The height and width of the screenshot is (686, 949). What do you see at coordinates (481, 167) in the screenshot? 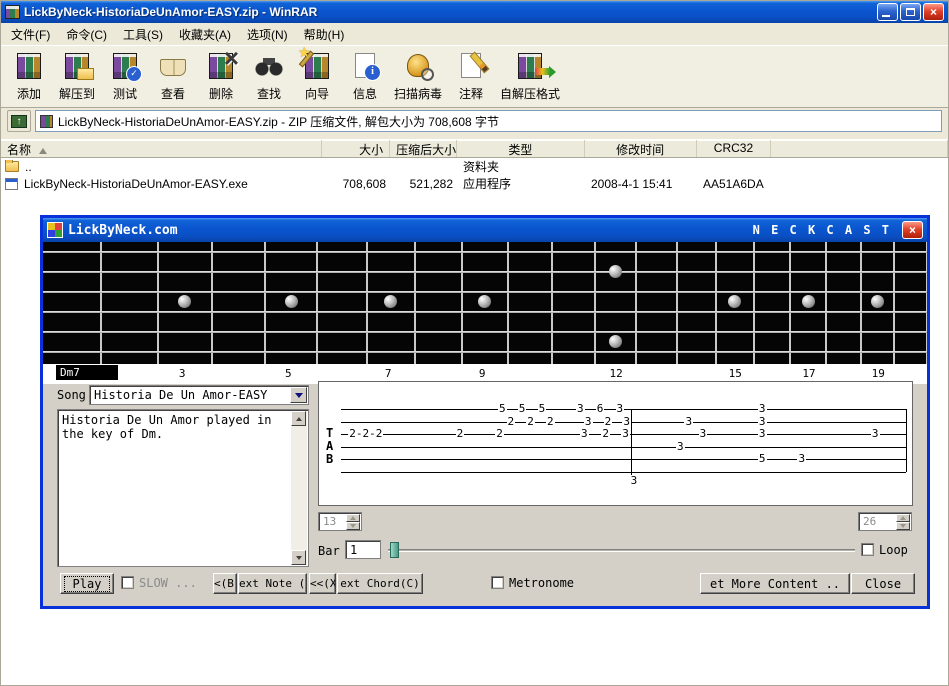
I see `file-type: 资料夹` at bounding box center [481, 167].